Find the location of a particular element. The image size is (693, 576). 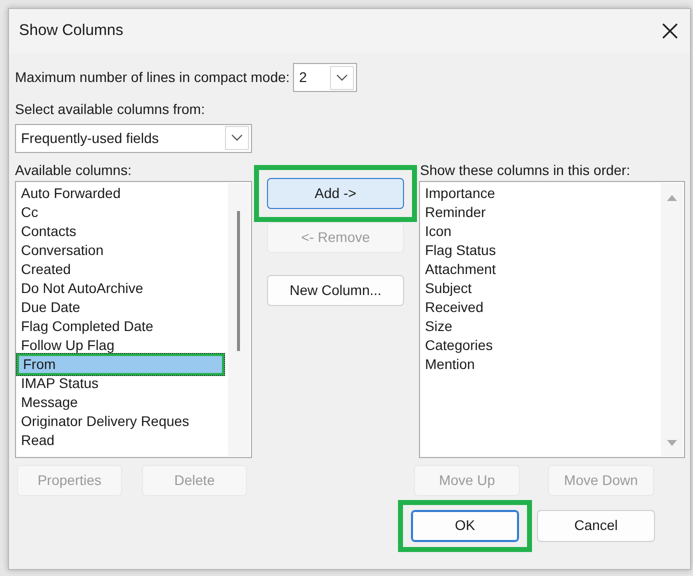

list-item: Cc is located at coordinates (135, 212).